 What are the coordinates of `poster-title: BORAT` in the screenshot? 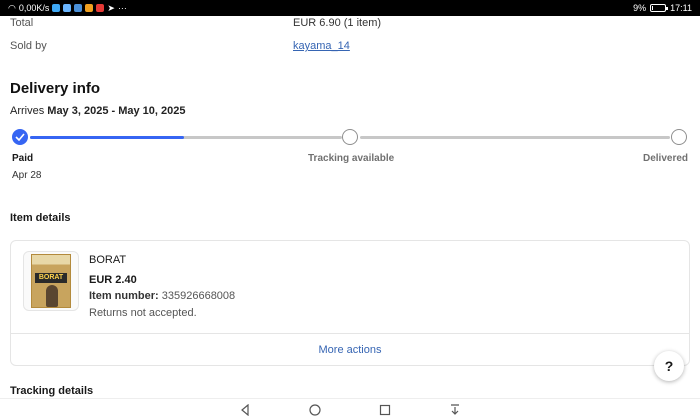 It's located at (51, 278).